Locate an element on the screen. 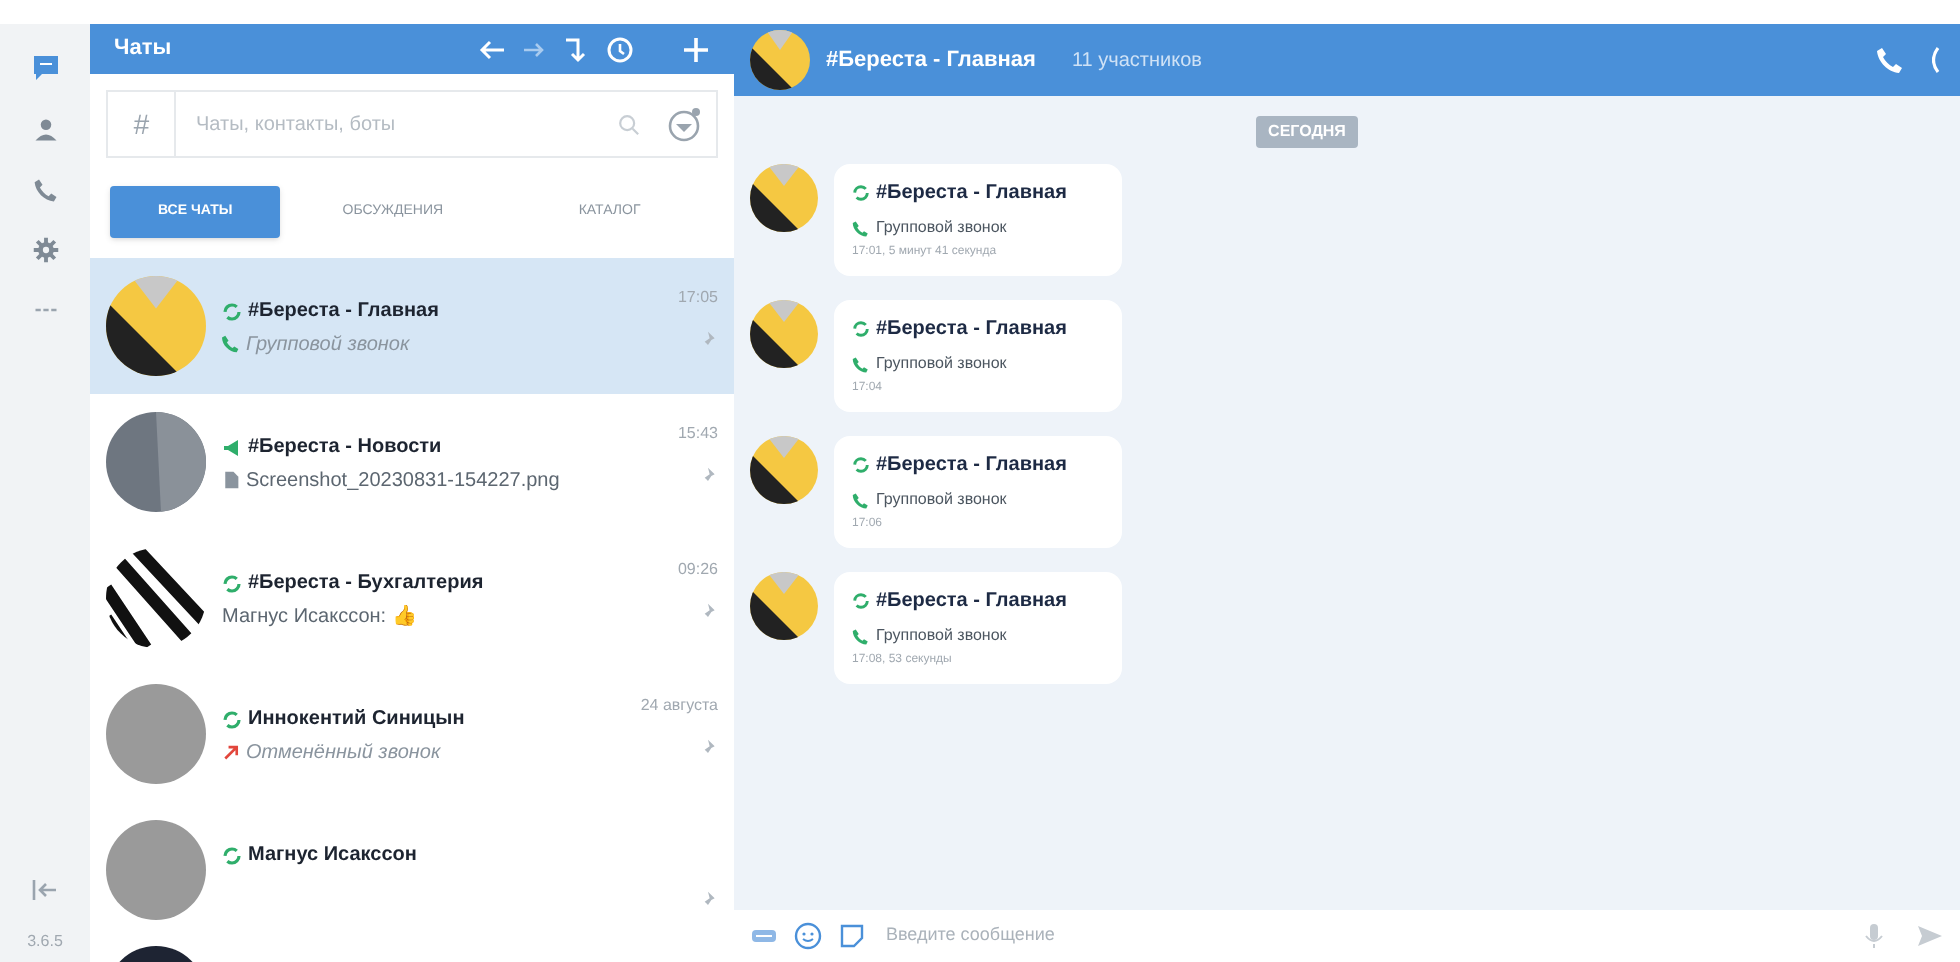 This screenshot has height=962, width=1960. members-count: 11 участников is located at coordinates (1136, 61).